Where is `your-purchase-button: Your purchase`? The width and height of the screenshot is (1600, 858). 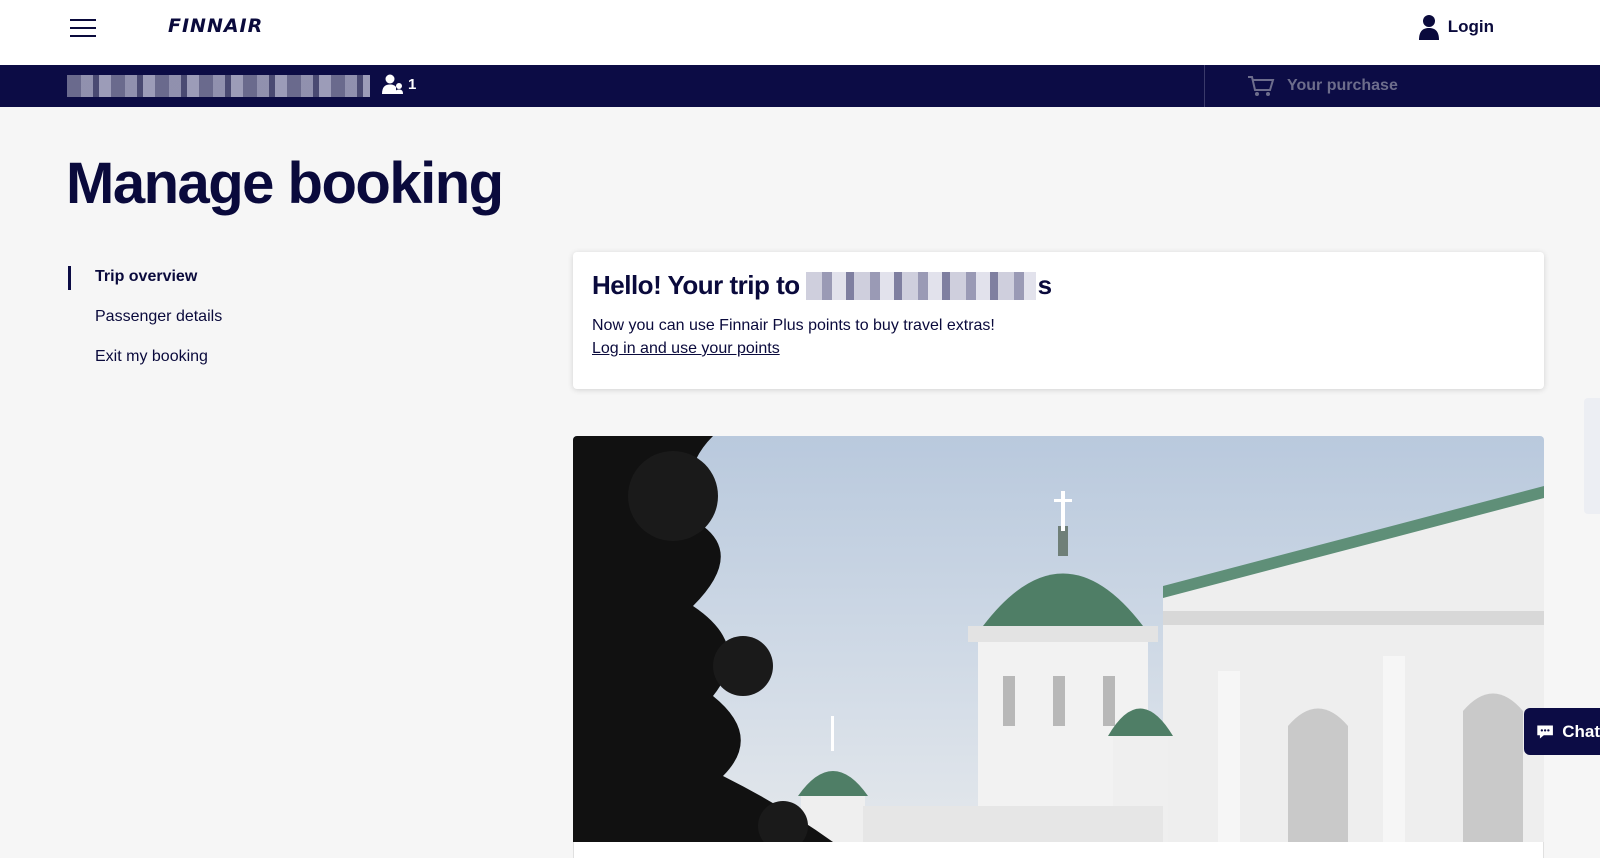
your-purchase-button: Your purchase is located at coordinates (1402, 86).